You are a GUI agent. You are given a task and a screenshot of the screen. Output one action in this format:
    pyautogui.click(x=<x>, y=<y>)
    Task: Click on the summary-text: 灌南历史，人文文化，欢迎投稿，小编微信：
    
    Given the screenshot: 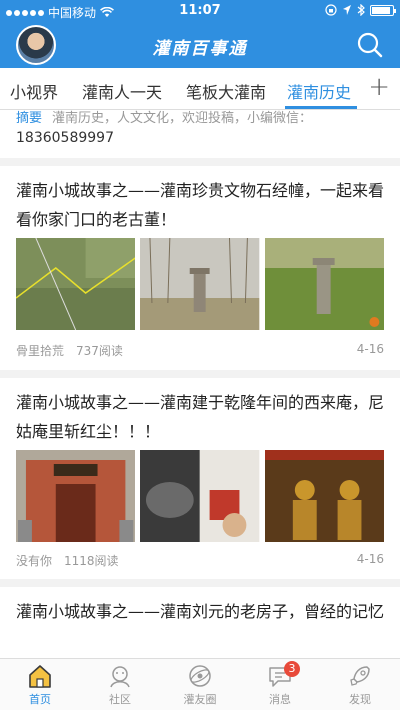 What is the action you would take?
    pyautogui.click(x=182, y=118)
    